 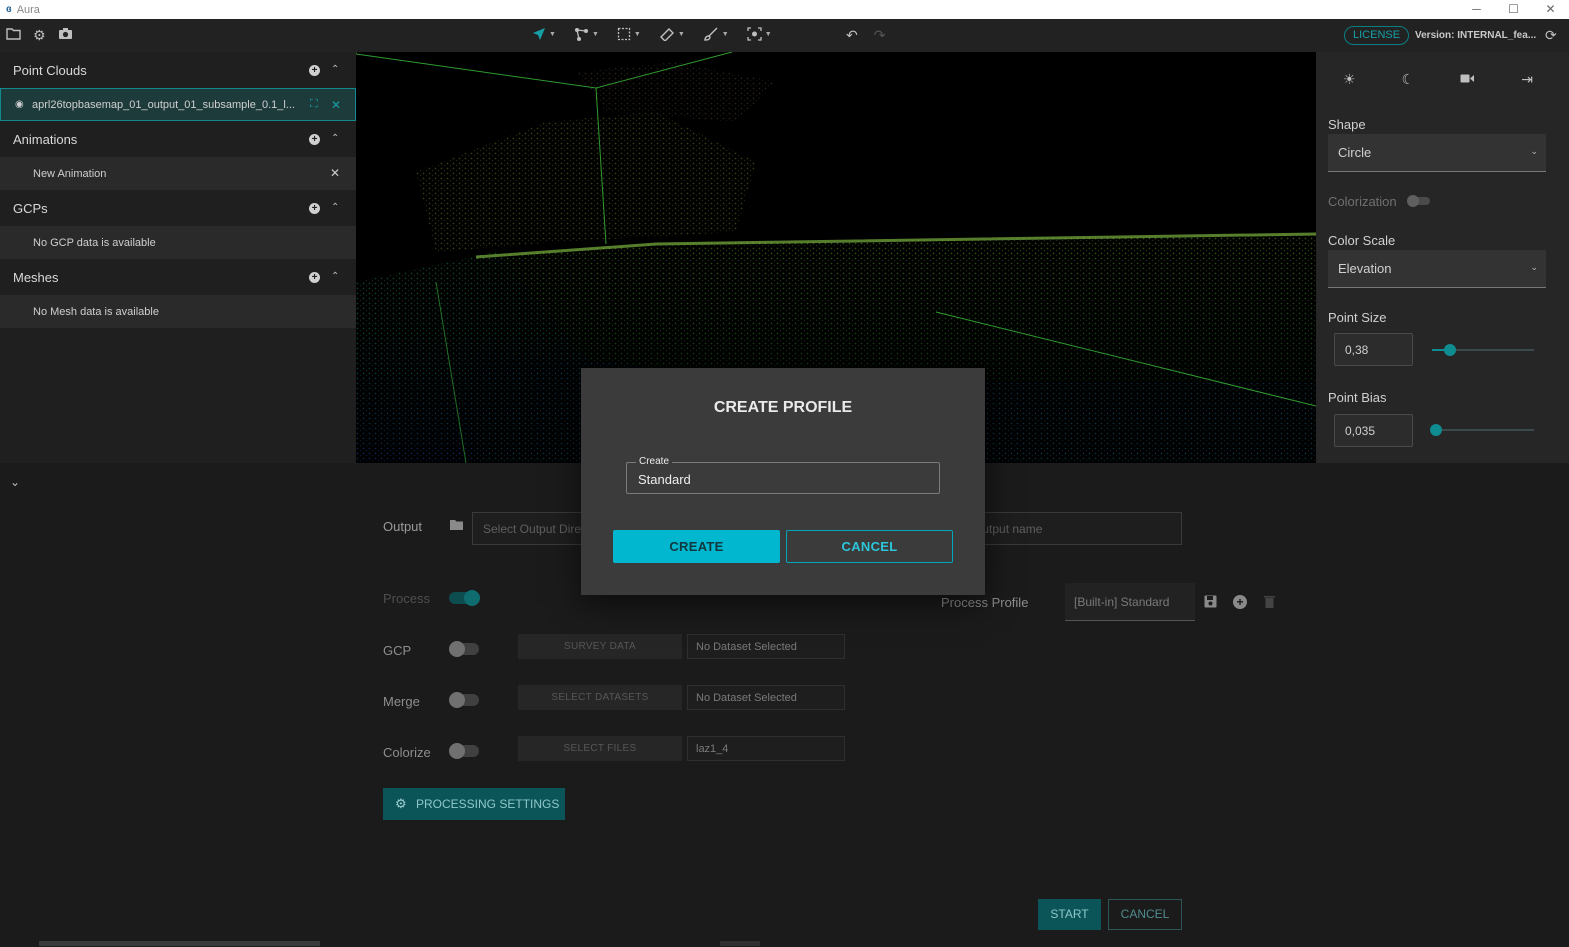 What do you see at coordinates (19, 104) in the screenshot?
I see `eye-icon: ◉` at bounding box center [19, 104].